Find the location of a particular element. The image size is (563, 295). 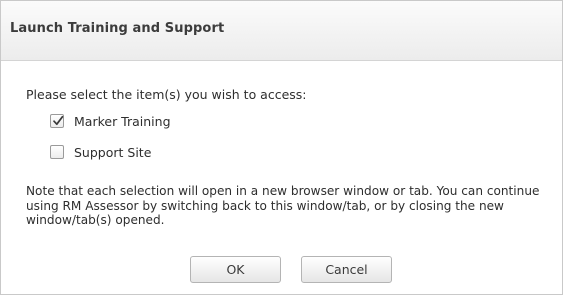

marker-training-checkbox is located at coordinates (57, 121).